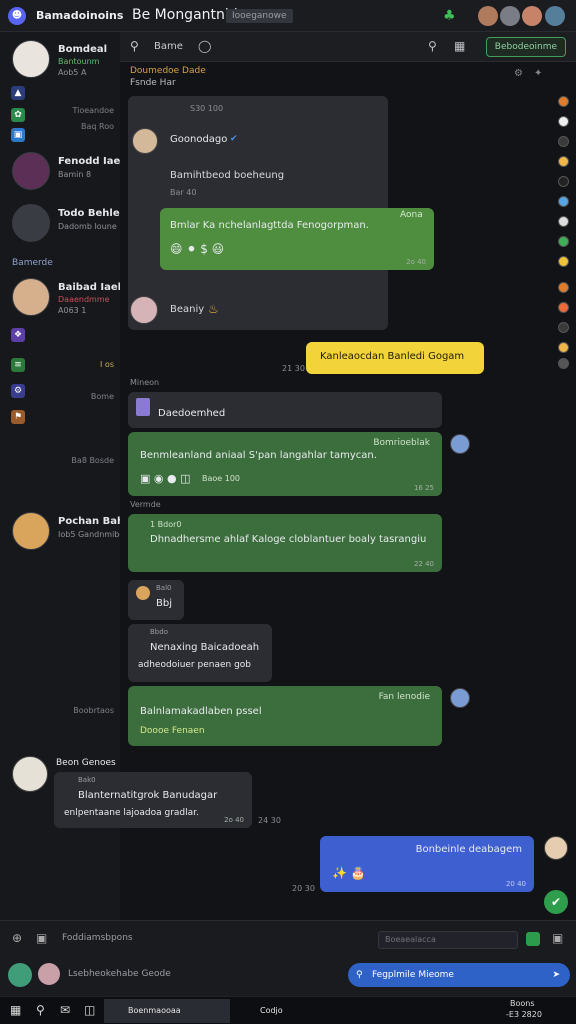 The image size is (576, 1024). Describe the element at coordinates (427, 864) in the screenshot. I see `message-bubble: Bonbeinle deabagem ✨ 🎂 20 40` at that location.